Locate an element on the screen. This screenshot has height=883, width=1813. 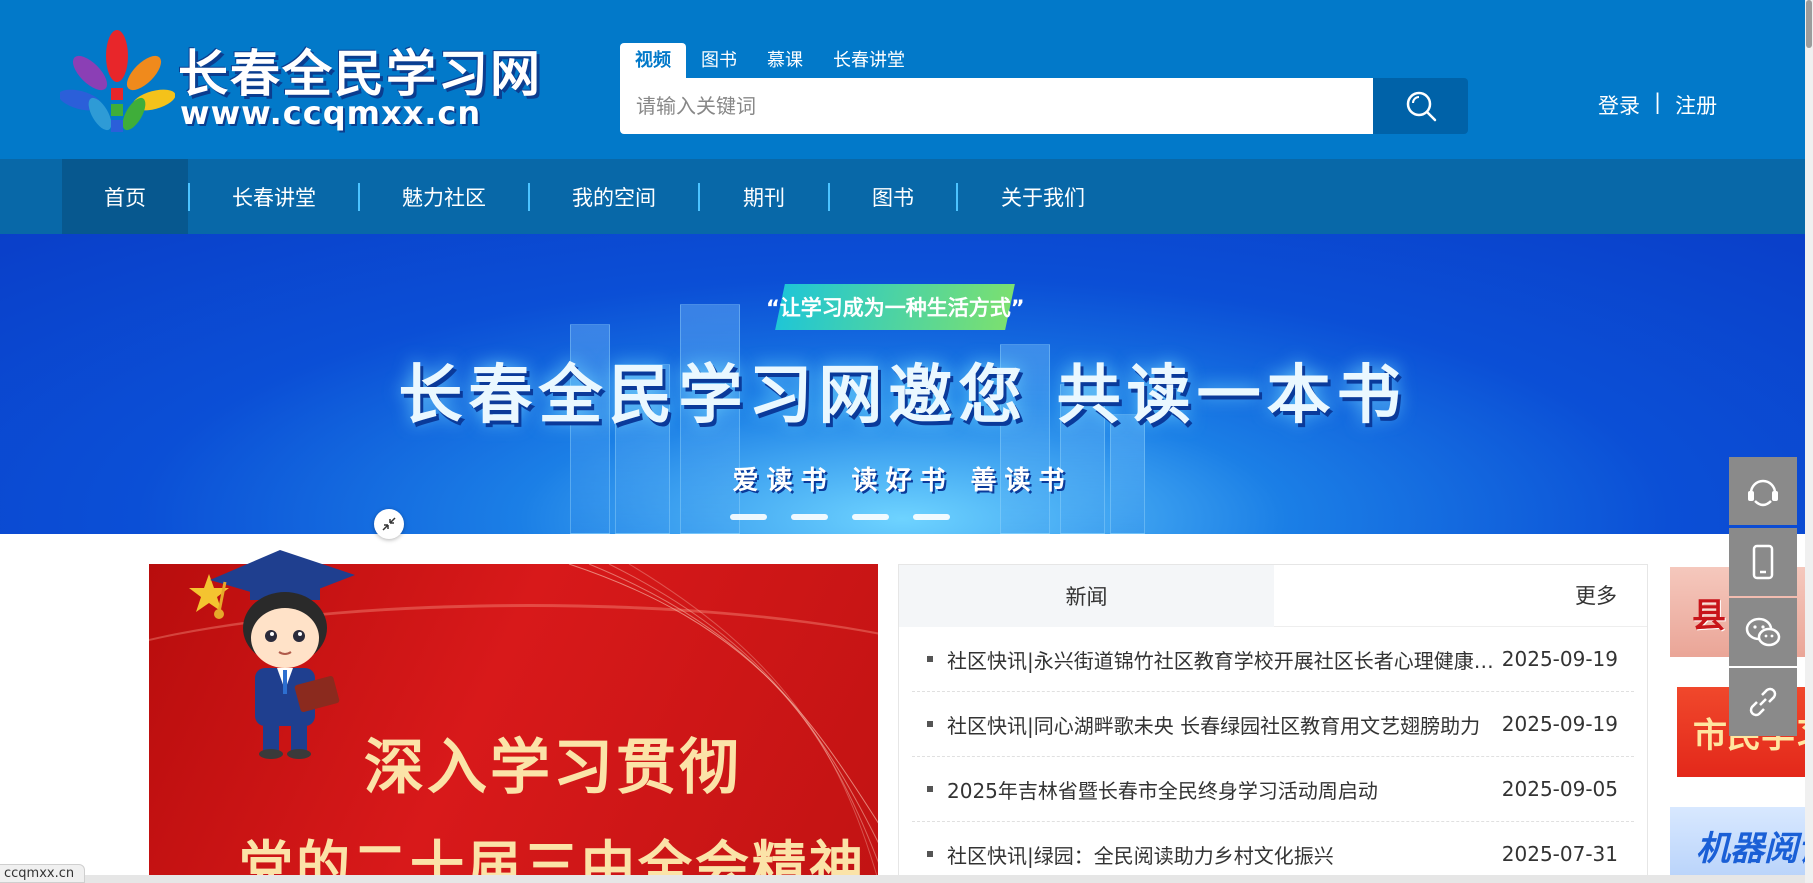
carousel-dots is located at coordinates (840, 517).